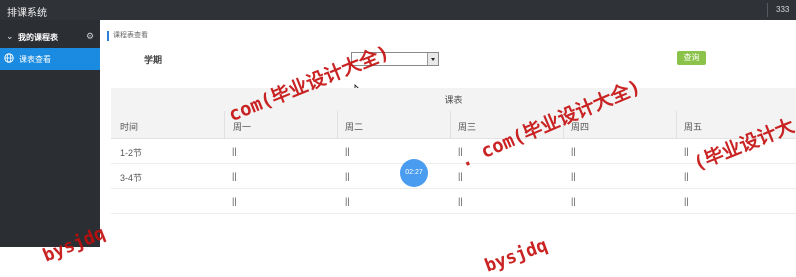 Image resolution: width=796 pixels, height=277 pixels. Describe the element at coordinates (767, 10) in the screenshot. I see `top-bar-divider` at that location.